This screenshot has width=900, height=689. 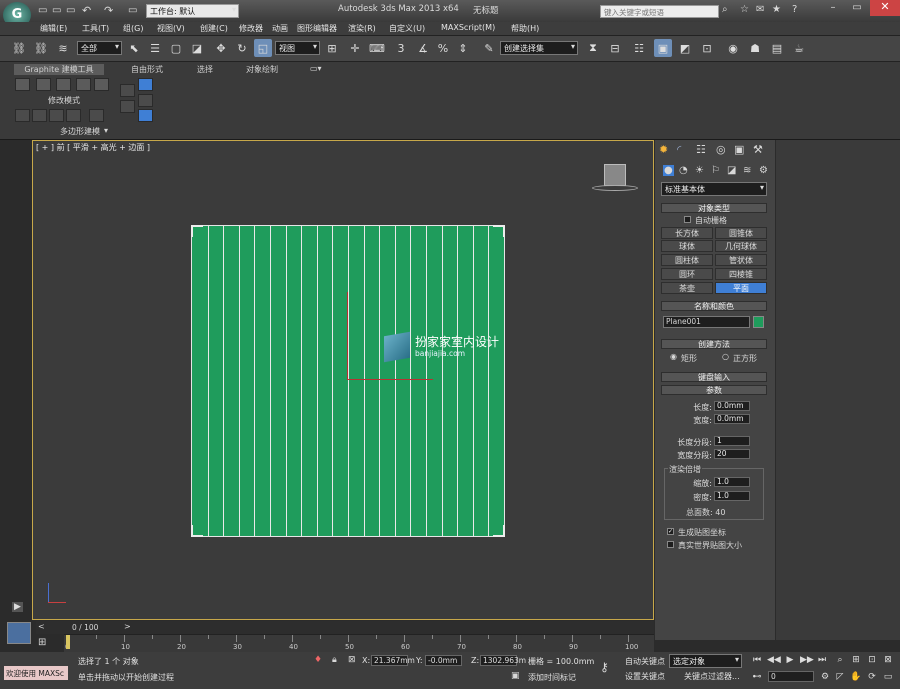 I want to click on zoom-extents-all-icon: ⊠, so click(x=888, y=660).